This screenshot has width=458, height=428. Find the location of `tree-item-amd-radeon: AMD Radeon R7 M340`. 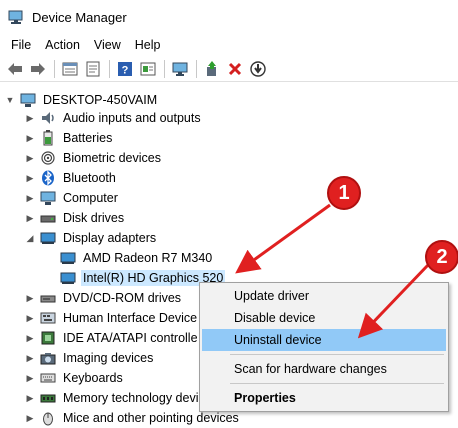

tree-item-amd-radeon: AMD Radeon R7 M340 is located at coordinates (129, 258).